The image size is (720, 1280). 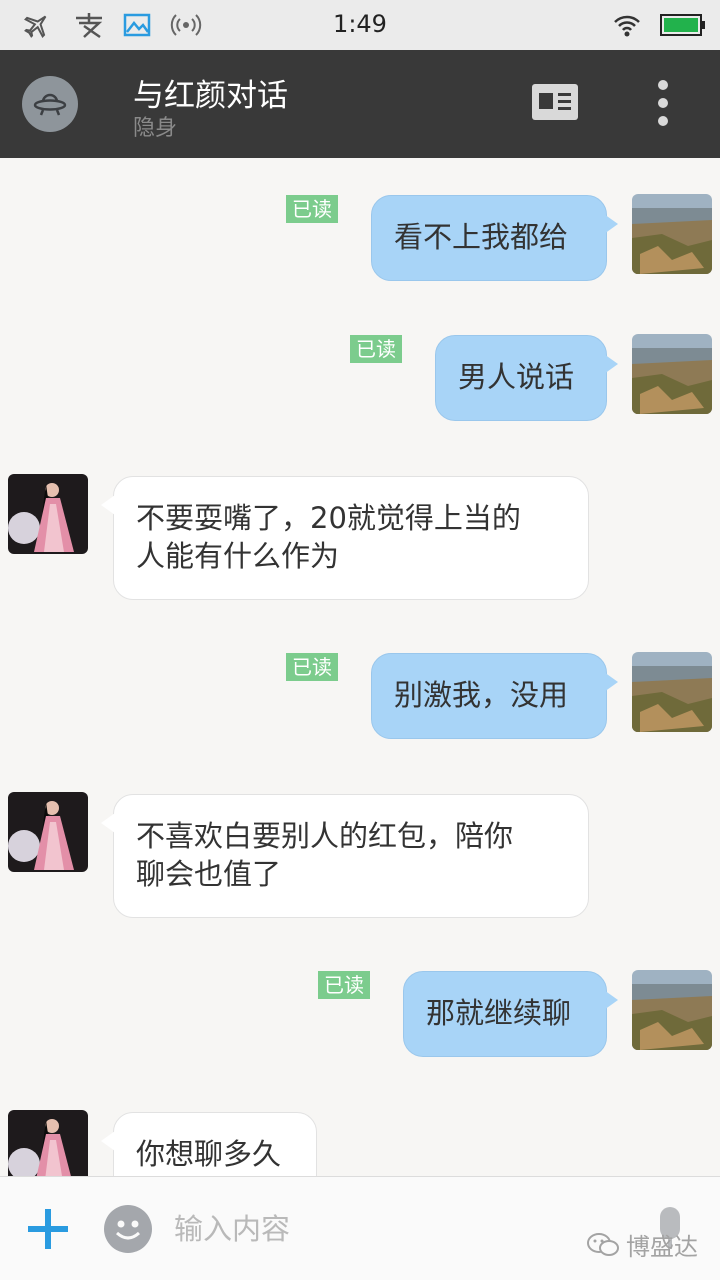 I want to click on chat-title: 与红颜对话, so click(x=210, y=96).